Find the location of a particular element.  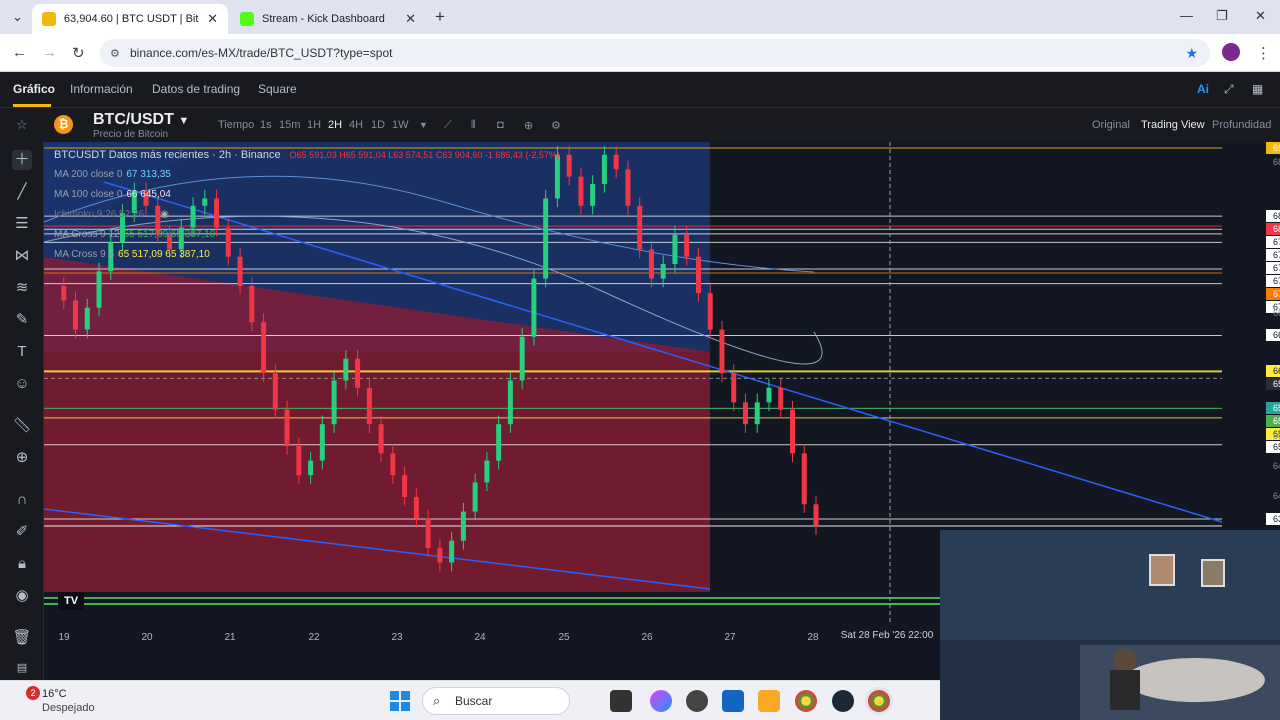

interval-1w: 1W is located at coordinates (400, 125).